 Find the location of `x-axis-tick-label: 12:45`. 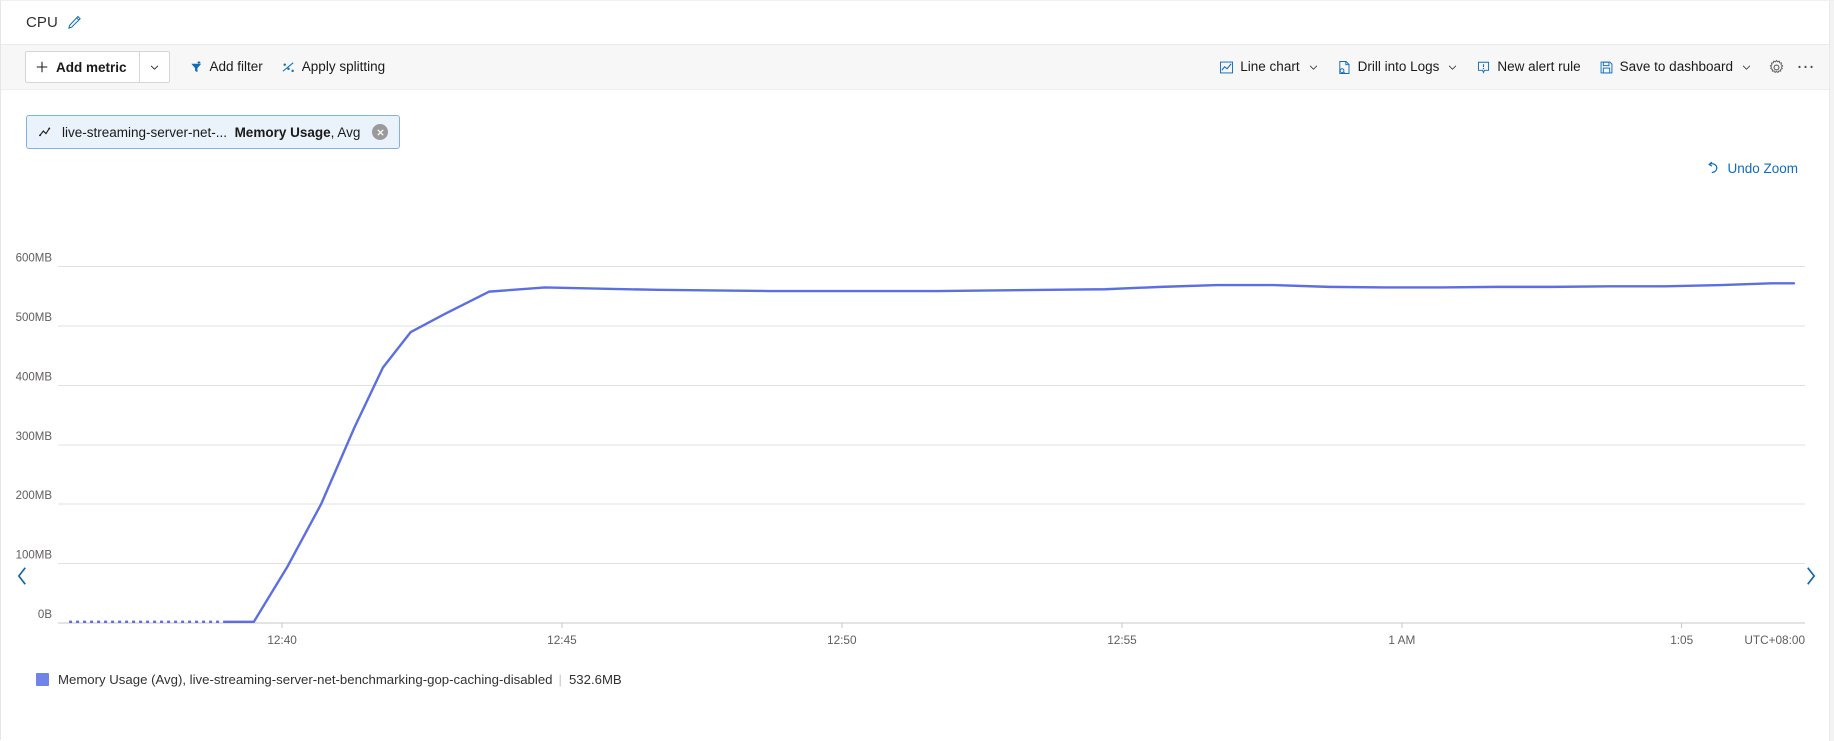

x-axis-tick-label: 12:45 is located at coordinates (562, 640).